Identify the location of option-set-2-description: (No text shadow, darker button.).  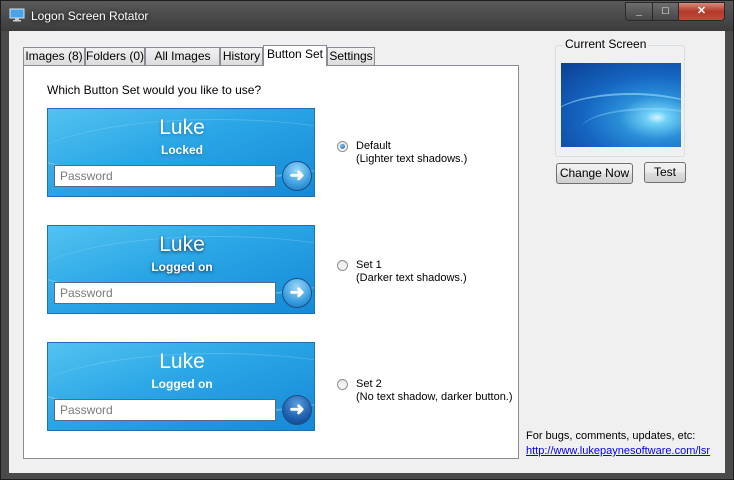
(434, 397).